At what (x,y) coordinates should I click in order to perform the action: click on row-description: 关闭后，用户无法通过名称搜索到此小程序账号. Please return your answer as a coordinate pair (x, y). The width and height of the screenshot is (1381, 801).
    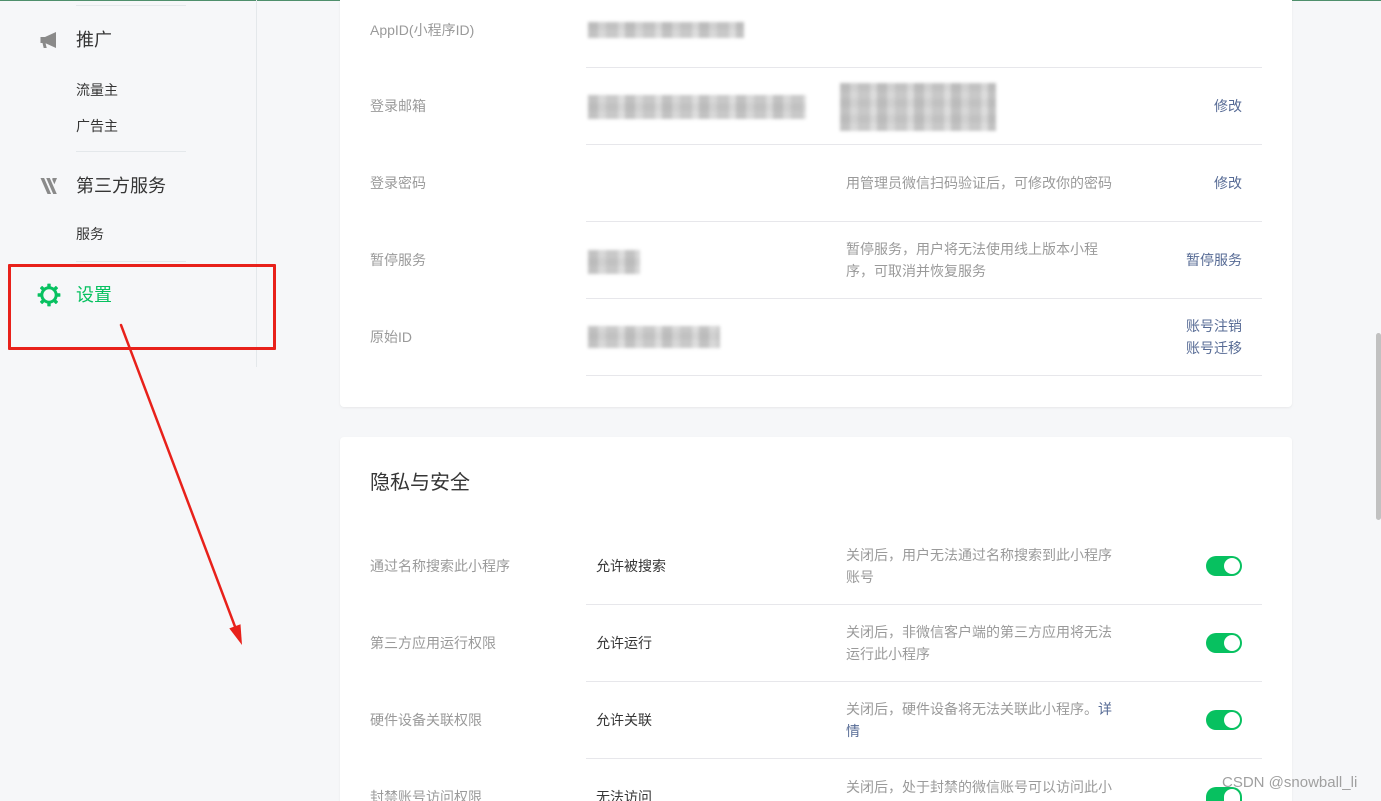
    Looking at the image, I should click on (982, 566).